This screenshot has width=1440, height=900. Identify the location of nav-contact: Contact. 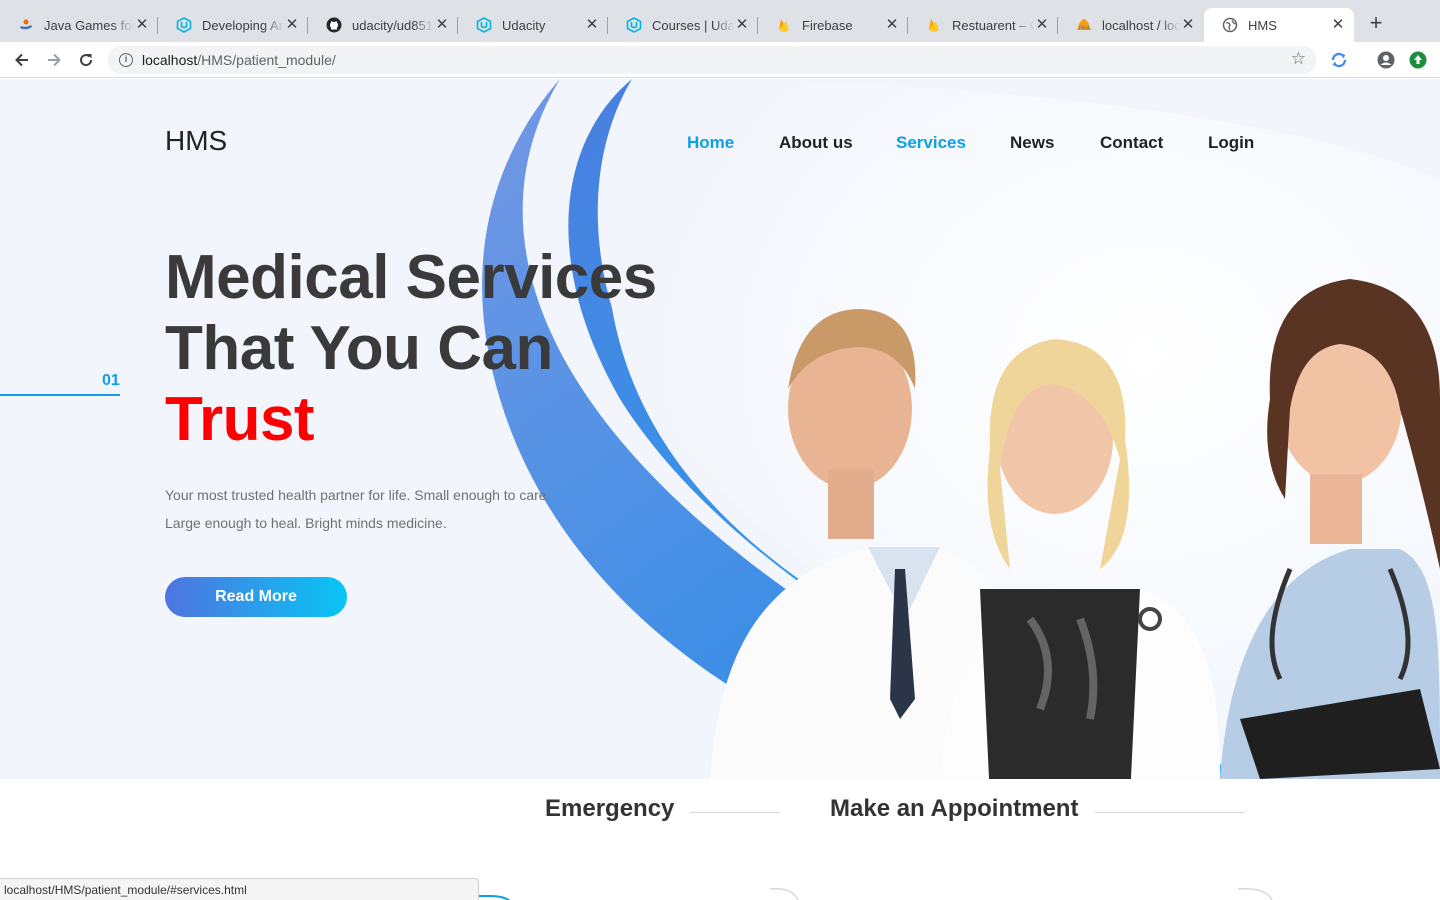
(1131, 143).